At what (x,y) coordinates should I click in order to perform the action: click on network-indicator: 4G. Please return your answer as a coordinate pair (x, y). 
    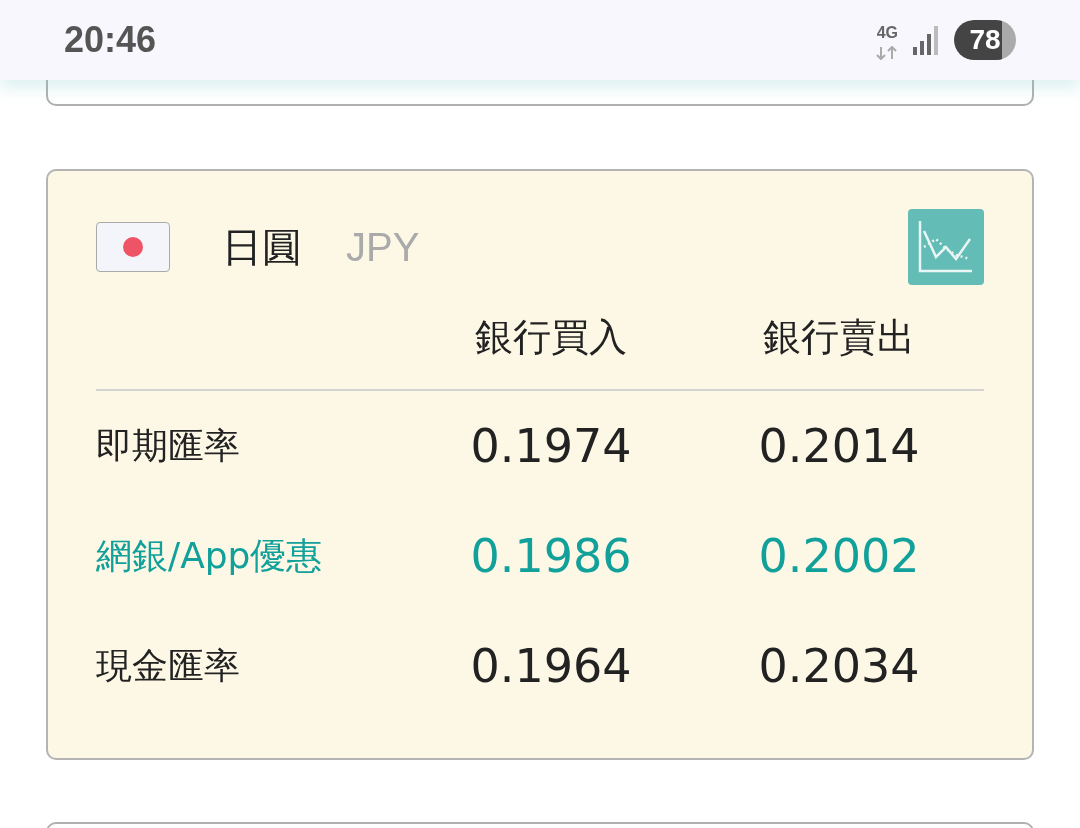
    Looking at the image, I should click on (887, 33).